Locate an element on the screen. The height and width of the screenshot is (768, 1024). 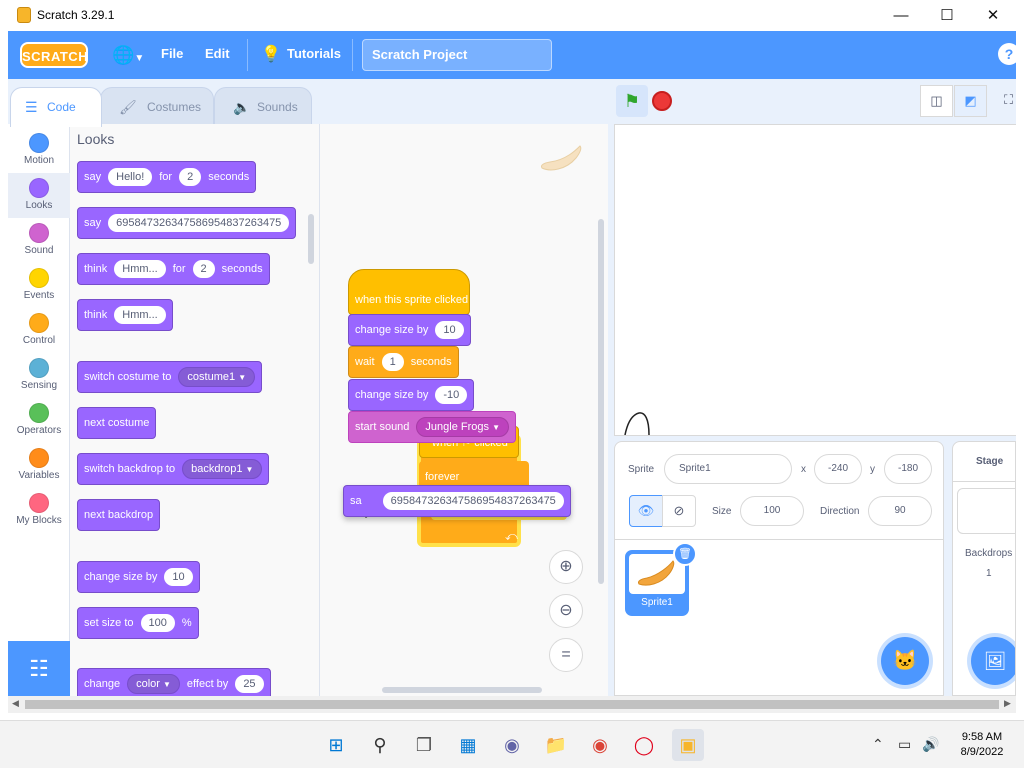
maximize-button: ☐ is located at coordinates (947, 15).